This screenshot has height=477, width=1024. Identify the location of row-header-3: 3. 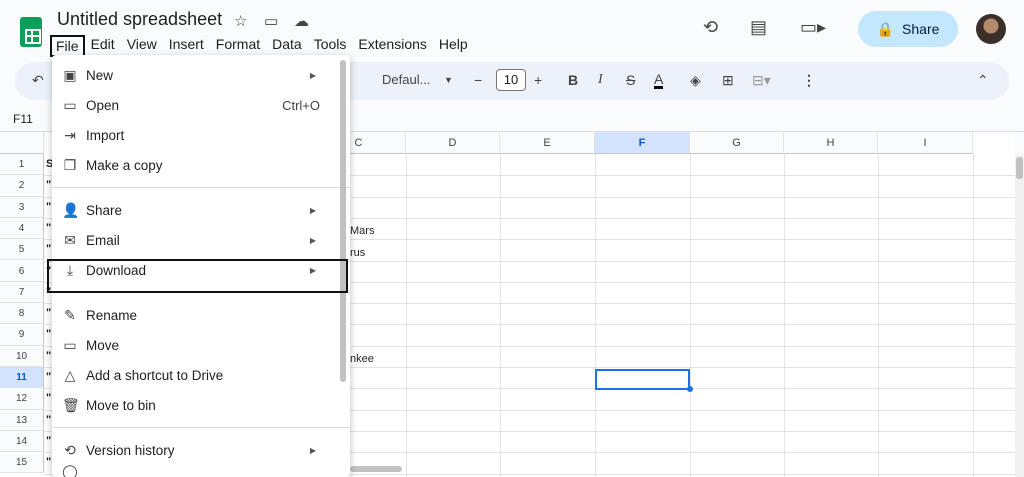
(22, 207).